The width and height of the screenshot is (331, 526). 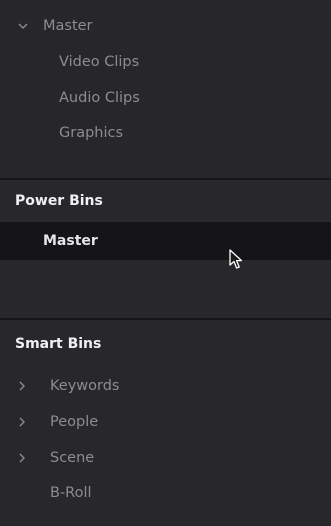 What do you see at coordinates (74, 422) in the screenshot?
I see `smart-bin-label: People` at bounding box center [74, 422].